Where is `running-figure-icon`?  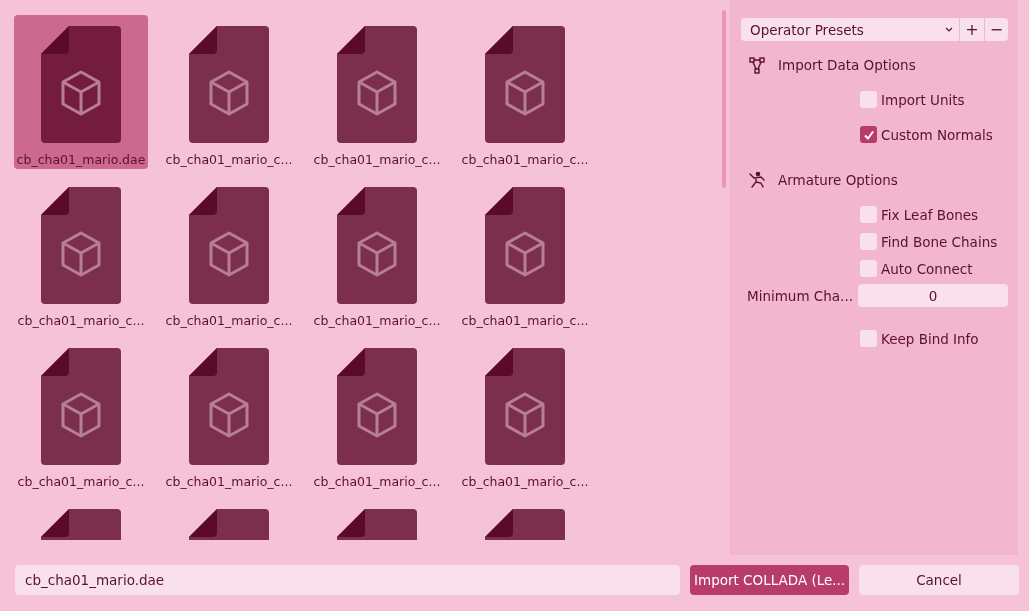 running-figure-icon is located at coordinates (757, 180).